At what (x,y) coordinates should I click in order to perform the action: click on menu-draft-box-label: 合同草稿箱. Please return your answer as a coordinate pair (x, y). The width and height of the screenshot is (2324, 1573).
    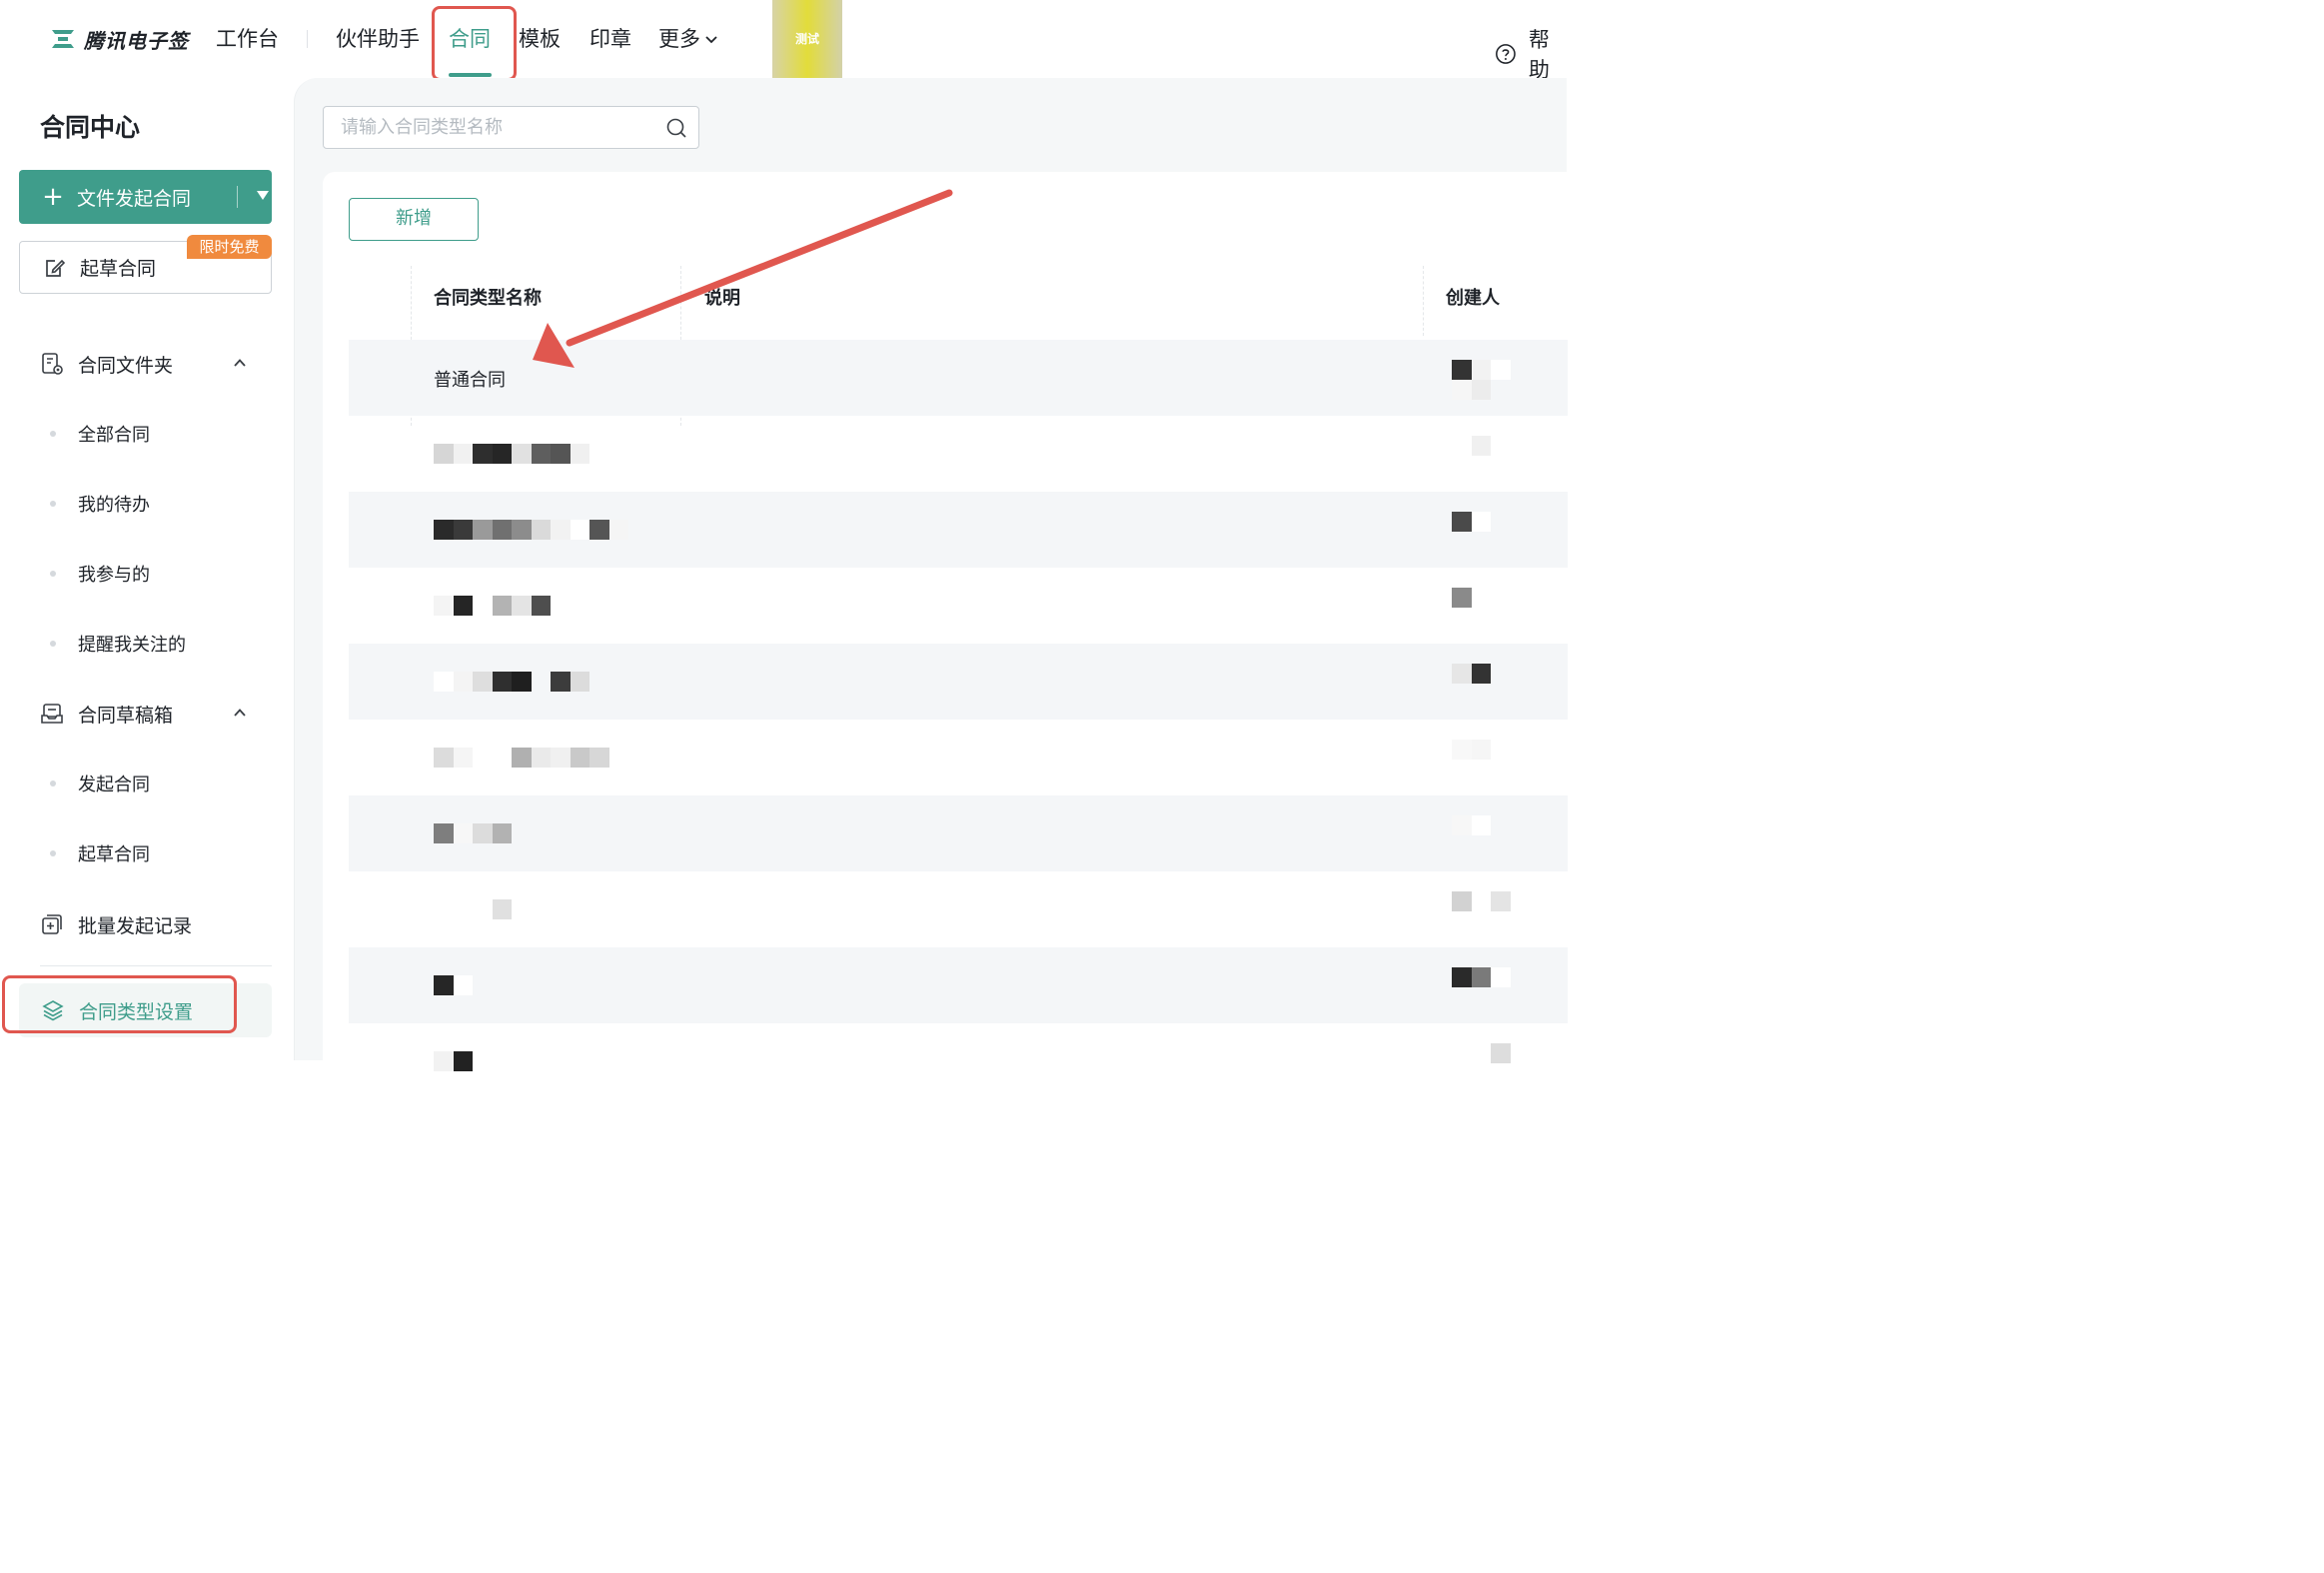
    Looking at the image, I should click on (126, 715).